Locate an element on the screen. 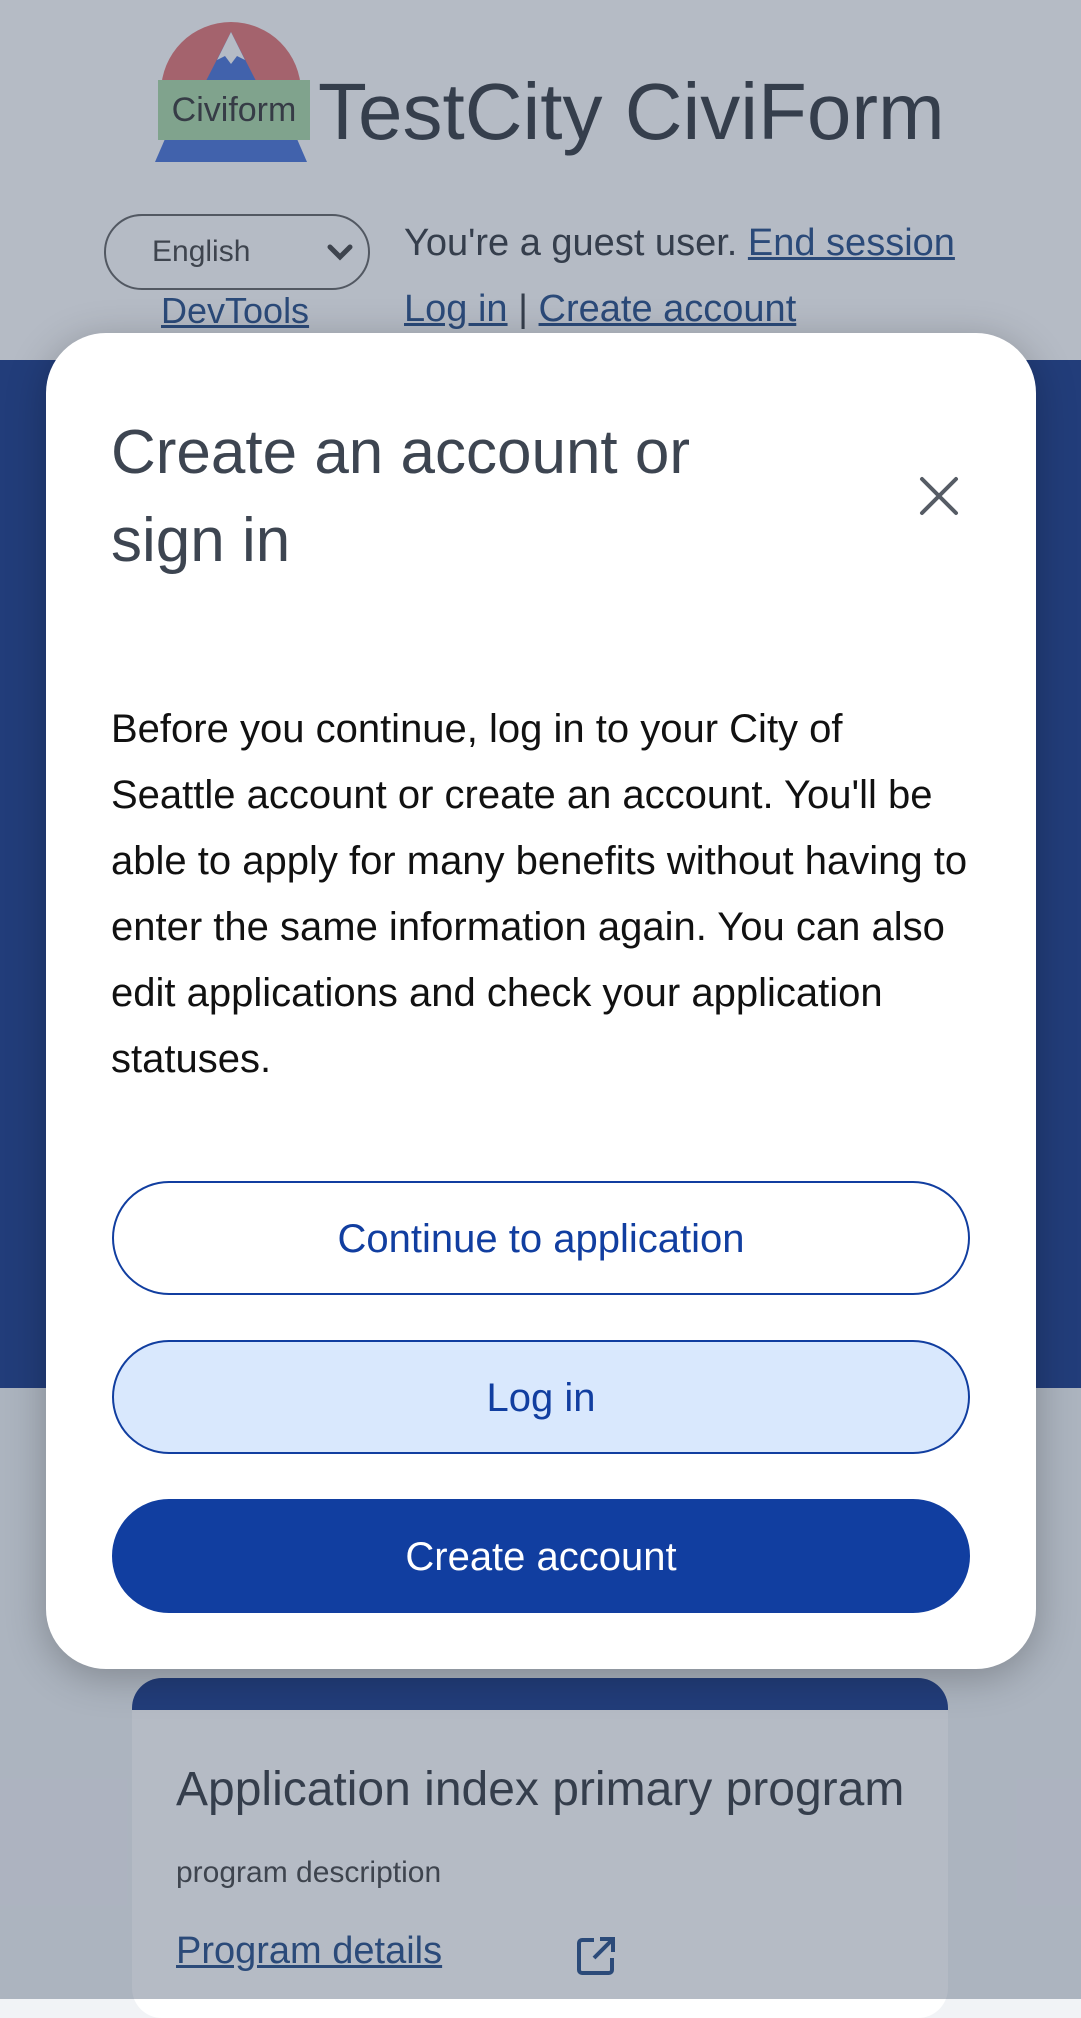 The height and width of the screenshot is (2018, 1081). continue-to-application-button: Continue to application is located at coordinates (541, 1238).